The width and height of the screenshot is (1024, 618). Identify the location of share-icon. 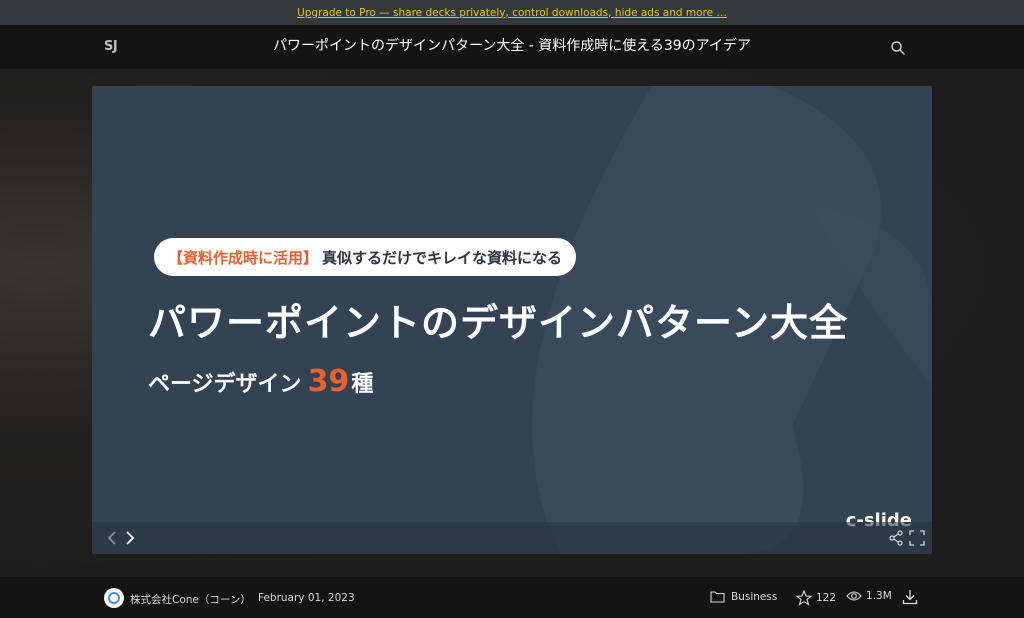
(896, 538).